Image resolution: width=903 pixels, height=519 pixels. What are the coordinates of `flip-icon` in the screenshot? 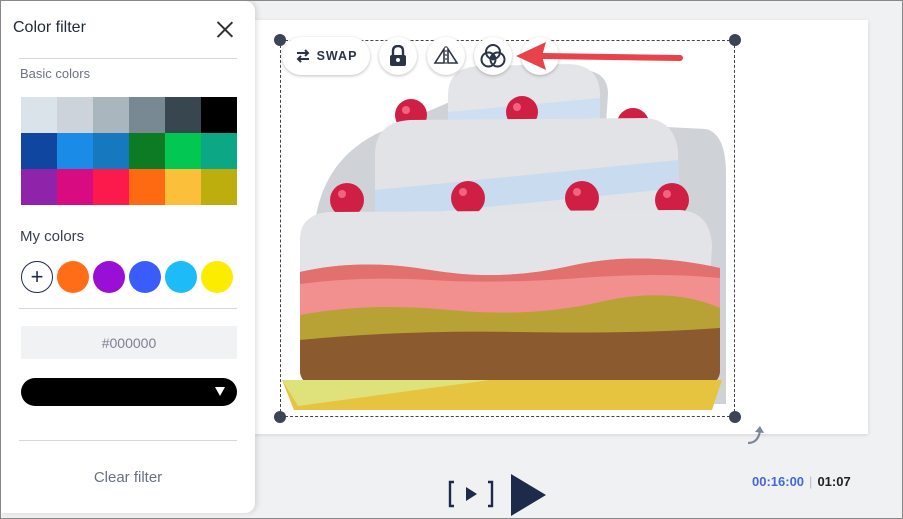 It's located at (446, 56).